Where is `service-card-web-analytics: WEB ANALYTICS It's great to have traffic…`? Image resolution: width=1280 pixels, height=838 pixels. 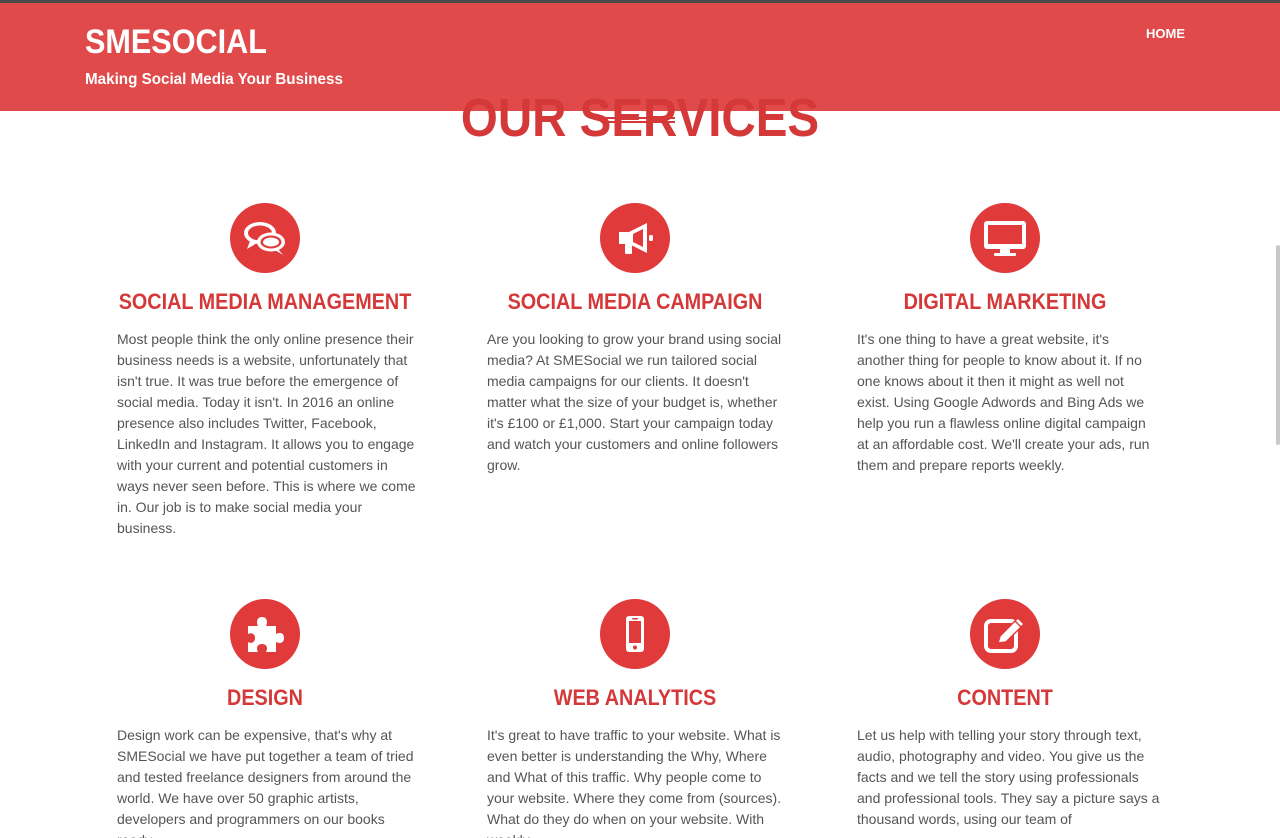 service-card-web-analytics: WEB ANALYTICS It's great to have traffic… is located at coordinates (635, 718).